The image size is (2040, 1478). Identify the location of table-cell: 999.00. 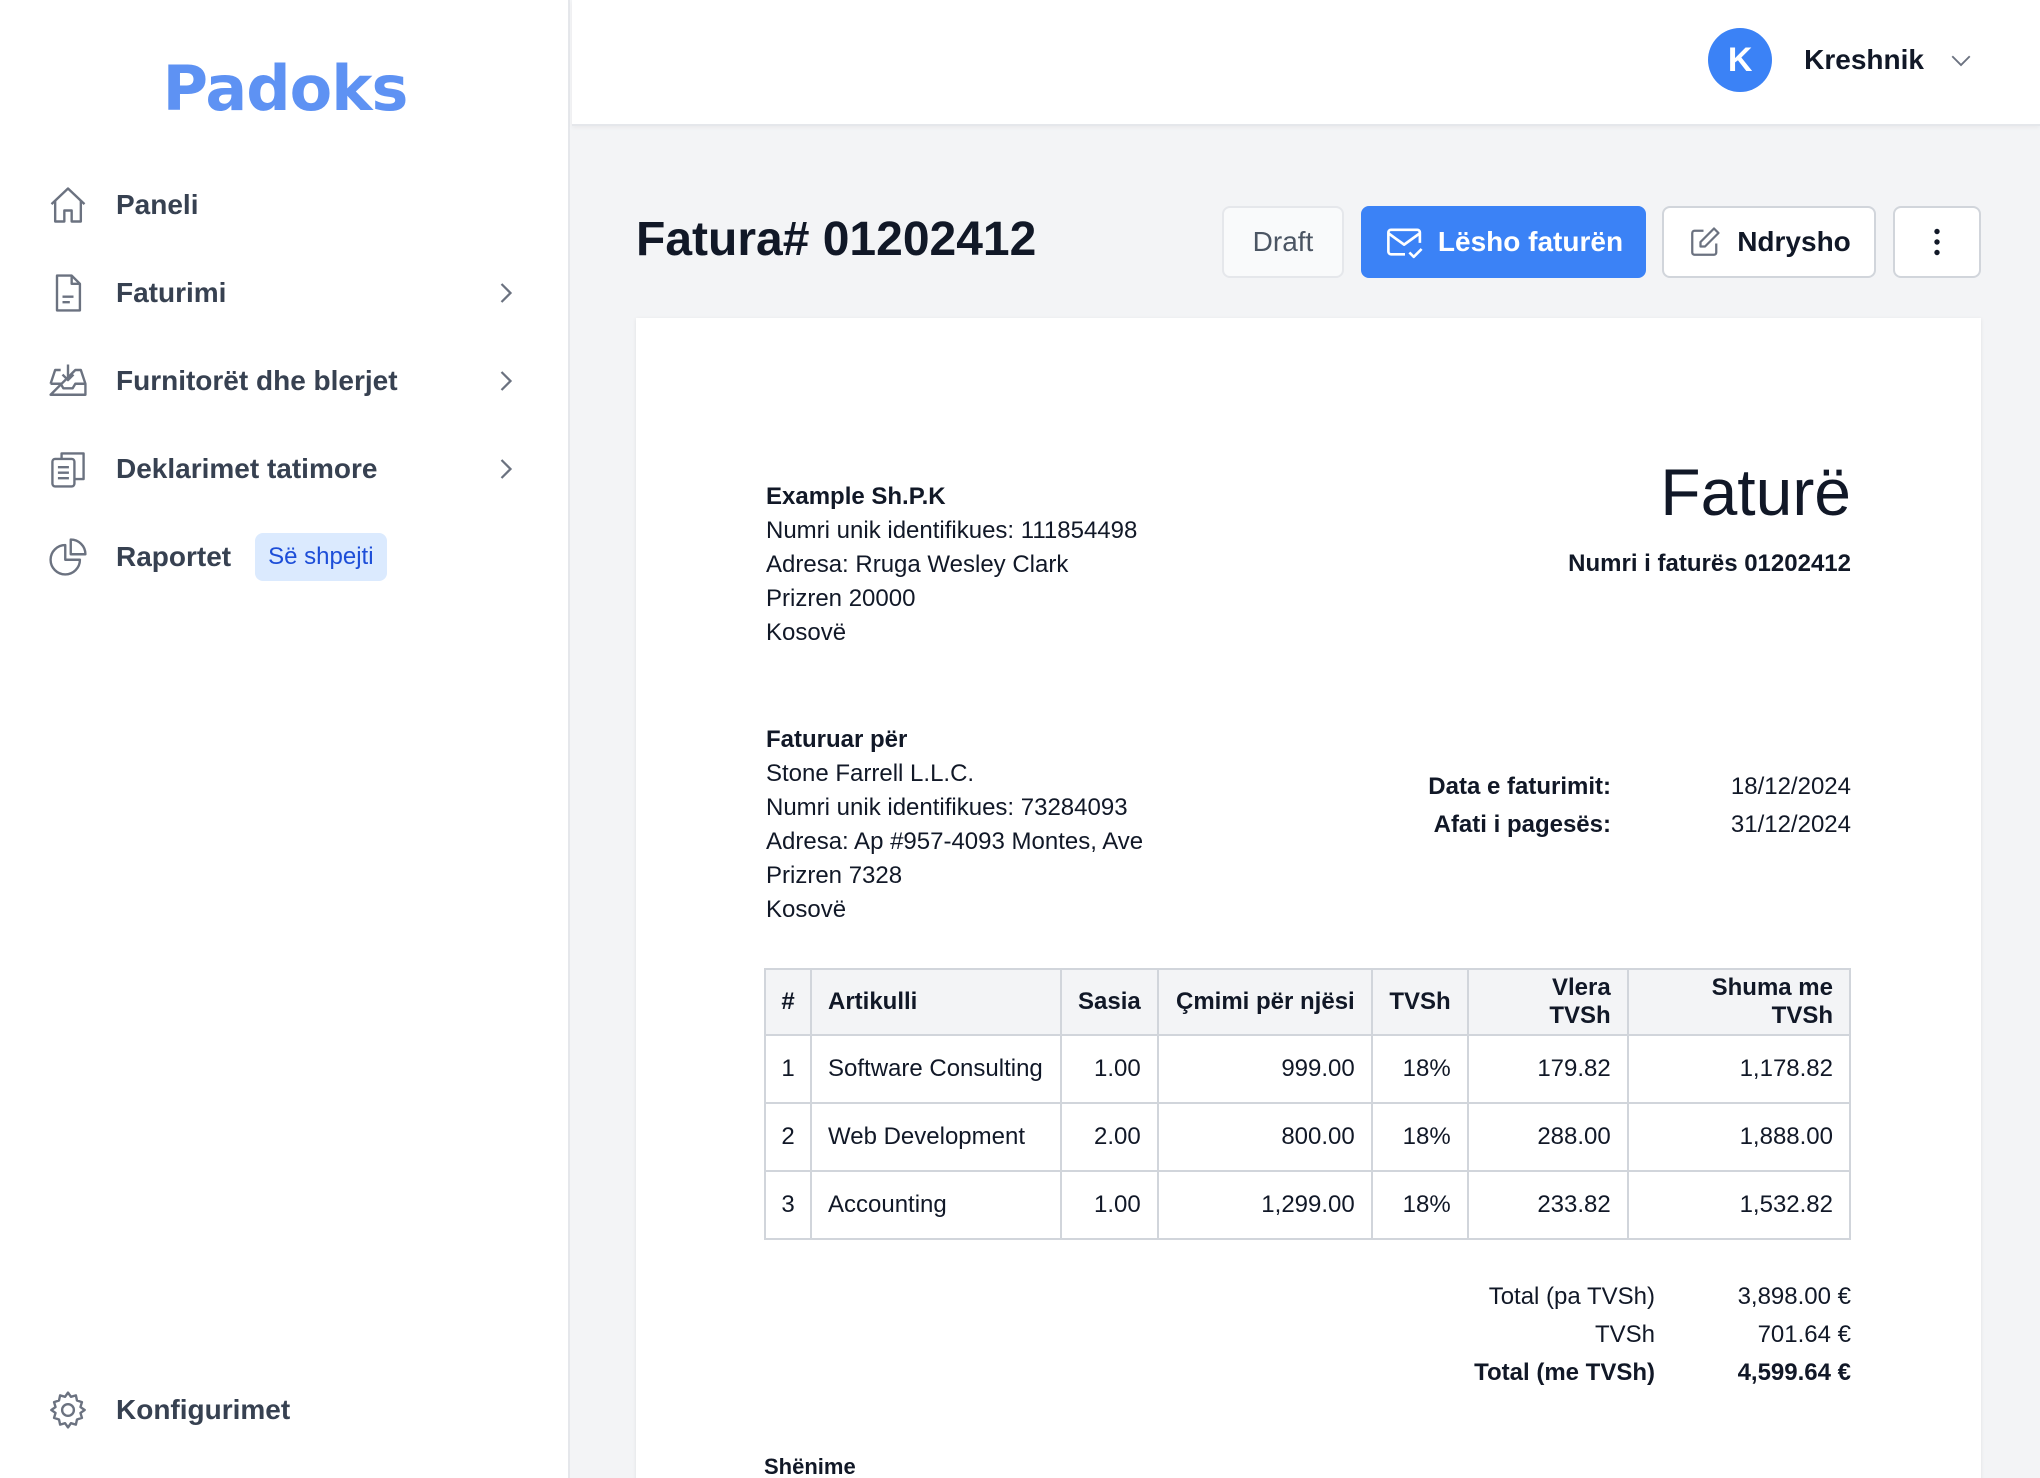
(1264, 1069).